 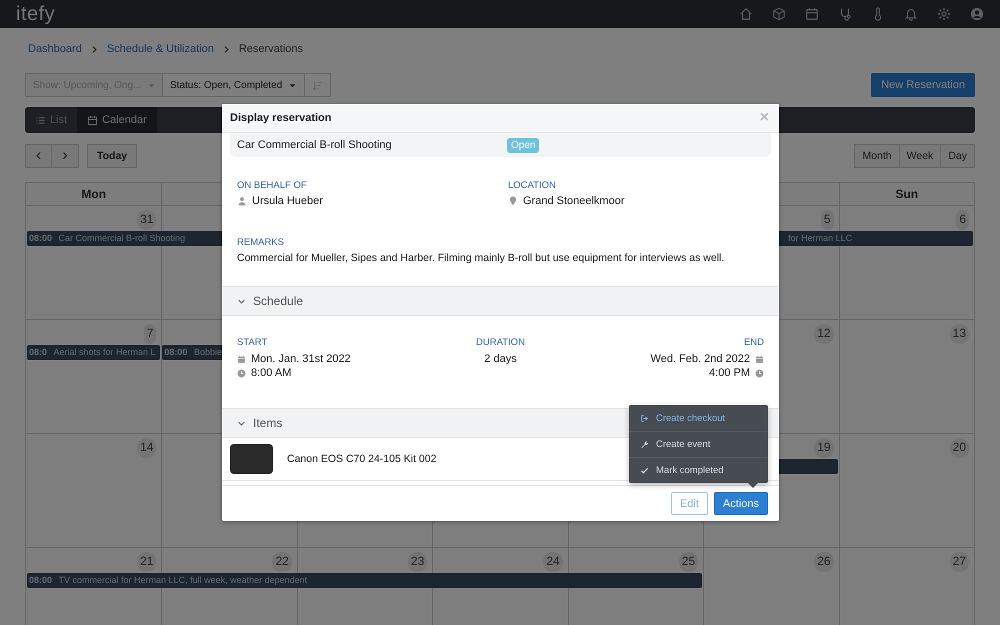 I want to click on field-label: END, so click(x=753, y=342).